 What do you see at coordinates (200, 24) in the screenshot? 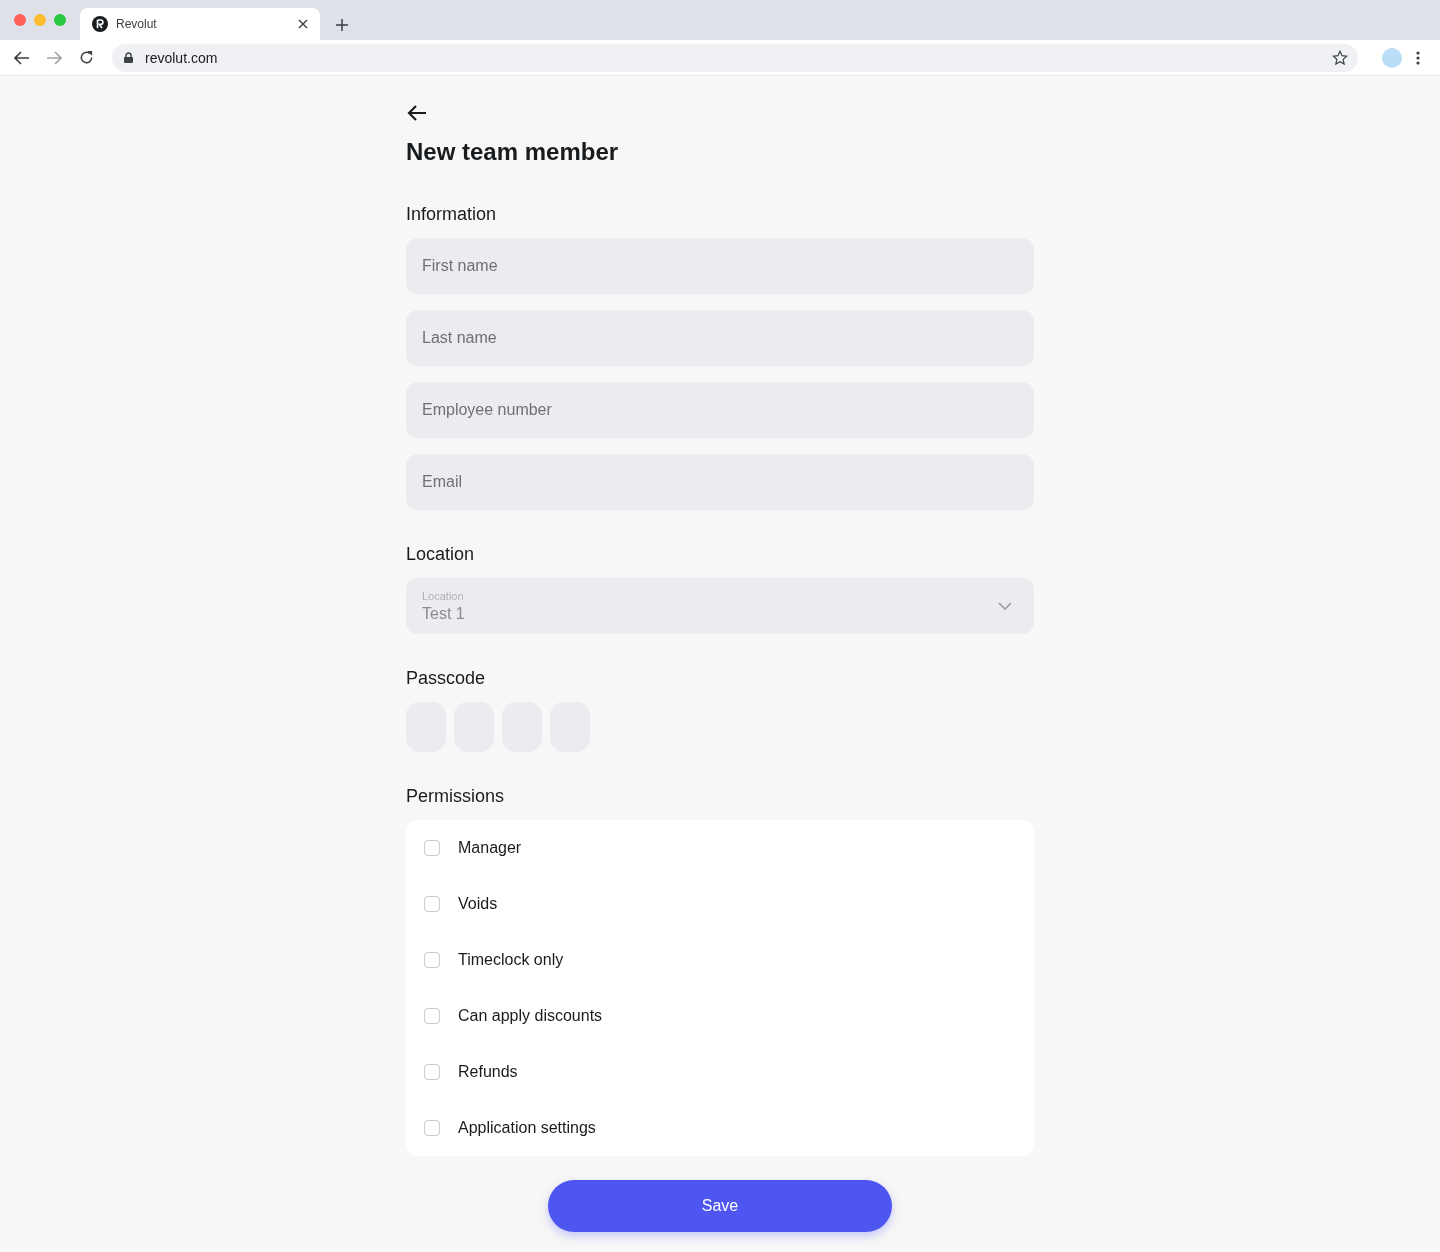
I see `browser-tab: Revolut` at bounding box center [200, 24].